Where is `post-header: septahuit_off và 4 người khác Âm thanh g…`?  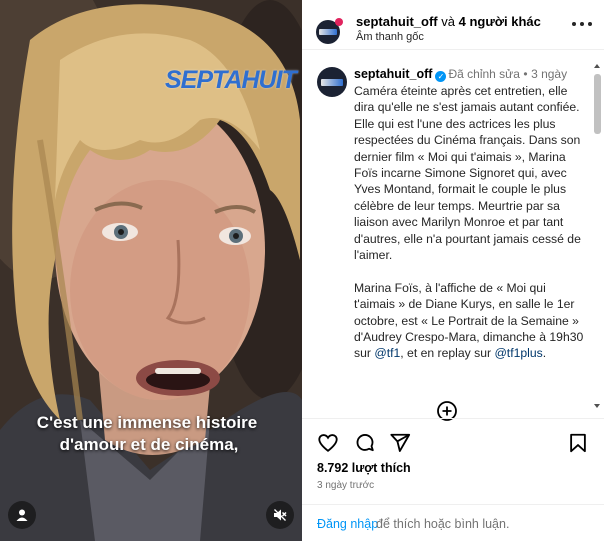 post-header: septahuit_off và 4 người khác Âm thanh g… is located at coordinates (453, 25).